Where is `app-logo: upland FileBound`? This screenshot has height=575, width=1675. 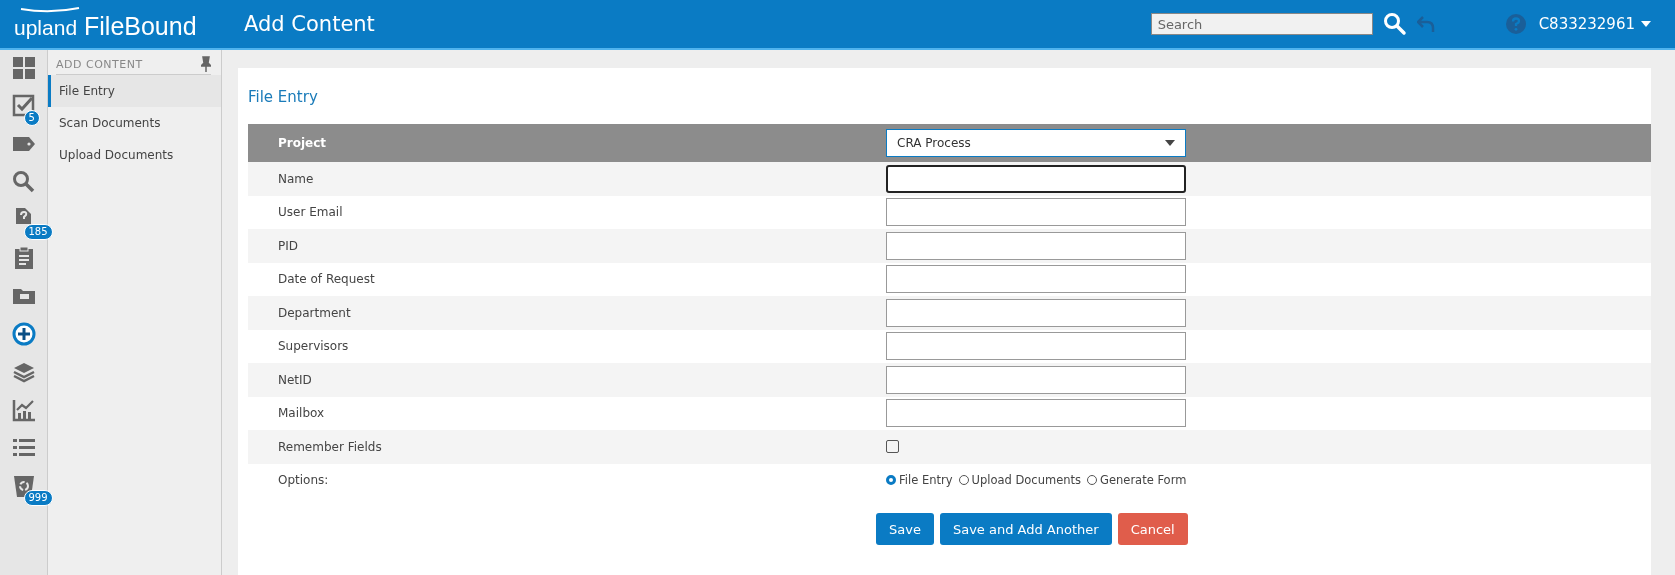
app-logo: upland FileBound is located at coordinates (119, 27).